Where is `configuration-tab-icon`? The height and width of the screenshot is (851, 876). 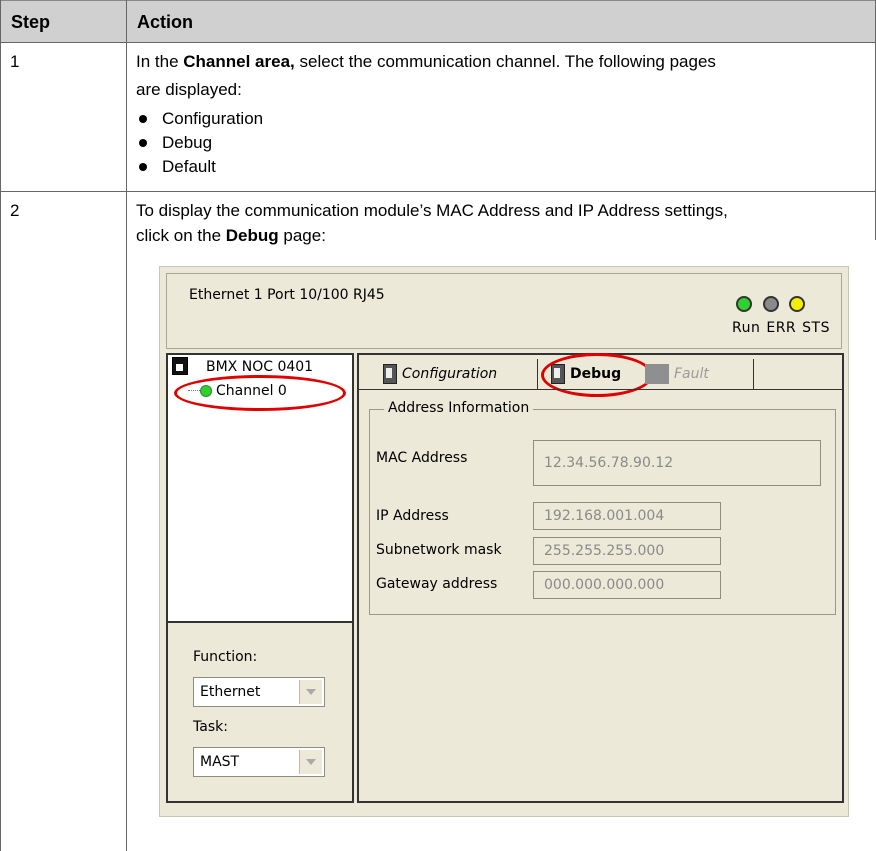 configuration-tab-icon is located at coordinates (390, 374).